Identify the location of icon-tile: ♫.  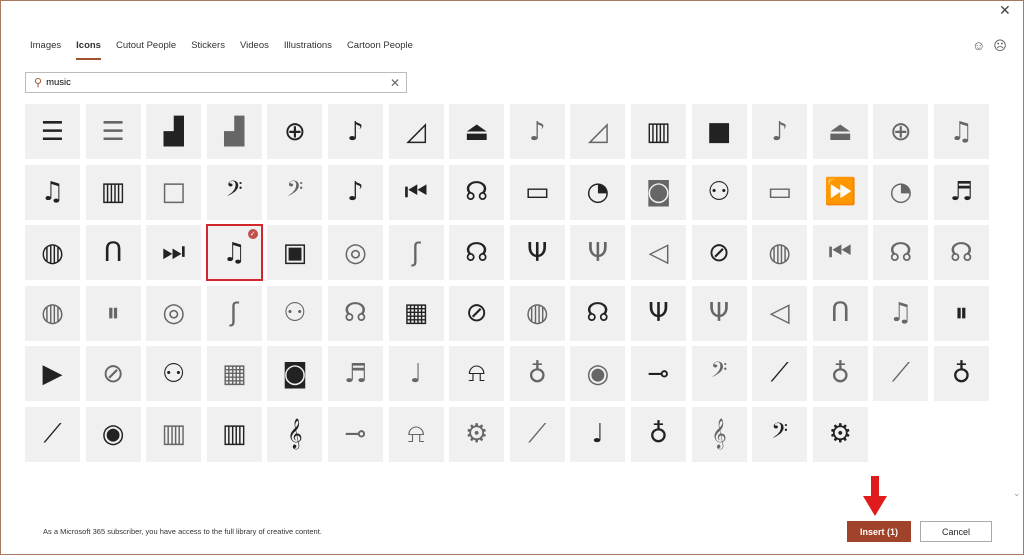
(961, 131).